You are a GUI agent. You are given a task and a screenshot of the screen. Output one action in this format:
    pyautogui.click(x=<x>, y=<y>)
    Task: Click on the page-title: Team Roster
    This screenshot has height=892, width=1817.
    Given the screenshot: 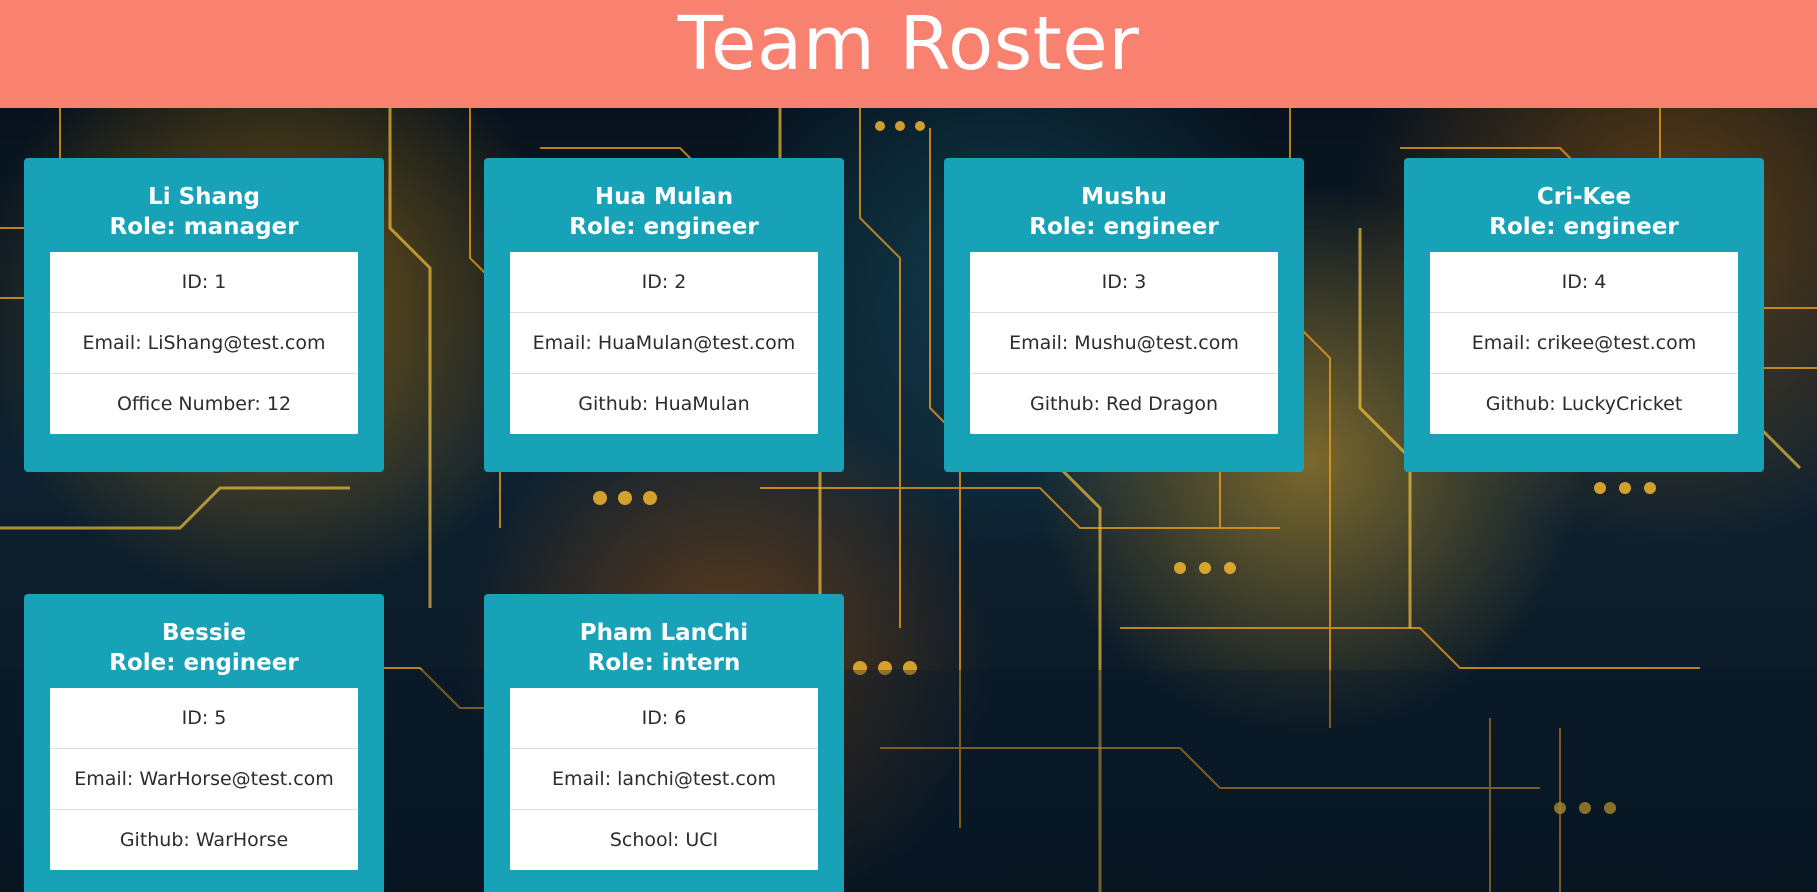 What is the action you would take?
    pyautogui.click(x=908, y=44)
    